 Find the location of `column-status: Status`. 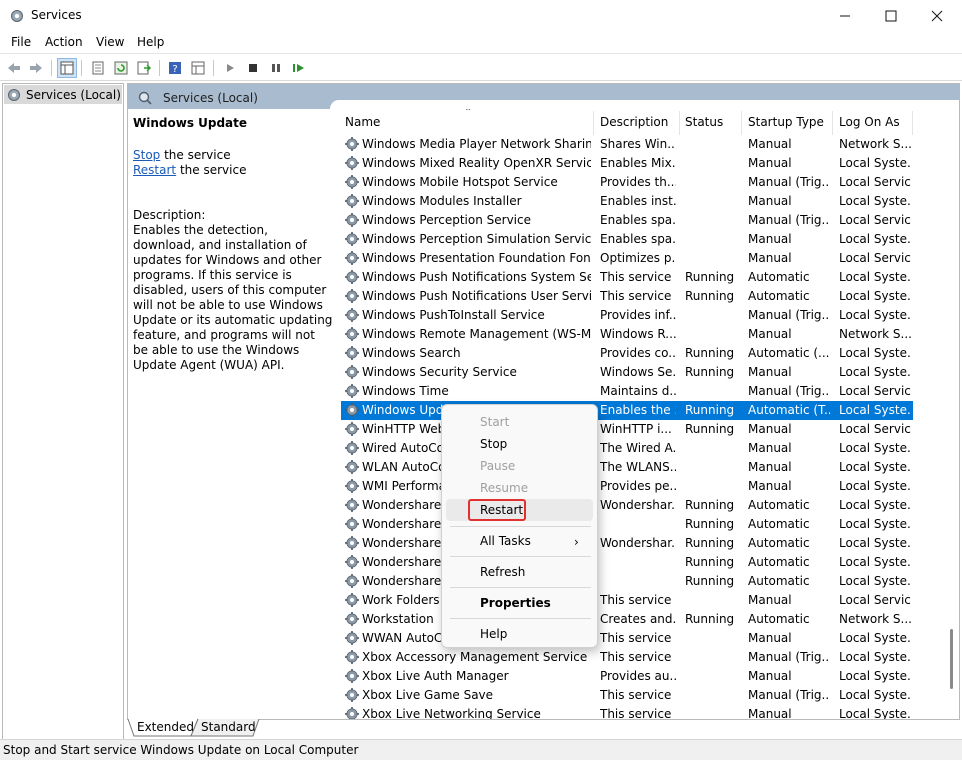

column-status: Status is located at coordinates (704, 122).